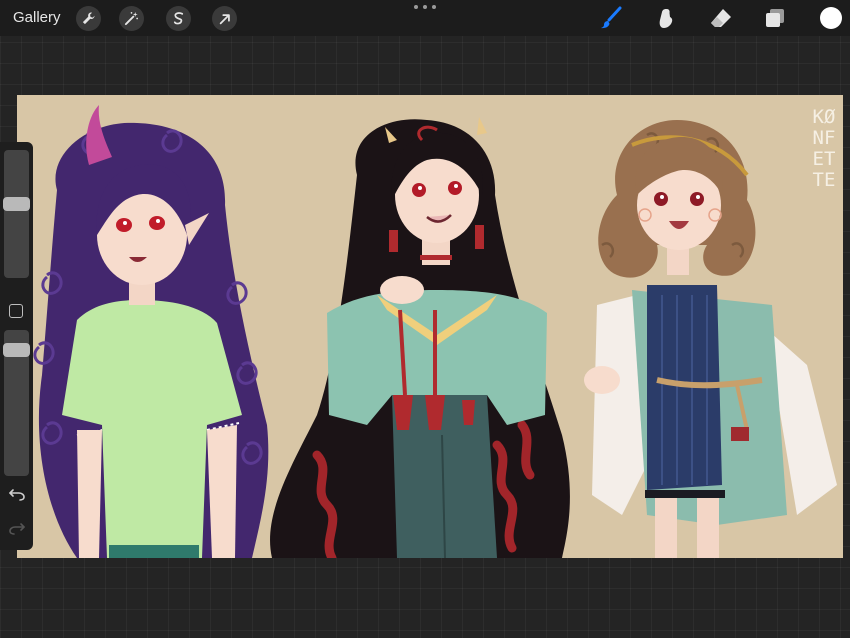  I want to click on color-picker-button, so click(831, 18).